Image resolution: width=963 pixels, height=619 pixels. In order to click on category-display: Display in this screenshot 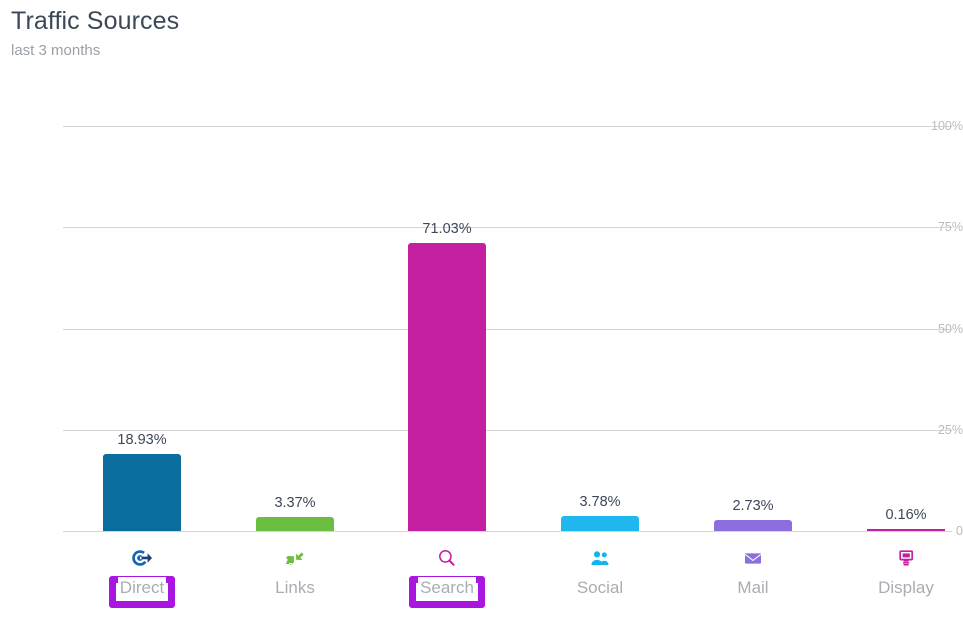, I will do `click(902, 572)`.